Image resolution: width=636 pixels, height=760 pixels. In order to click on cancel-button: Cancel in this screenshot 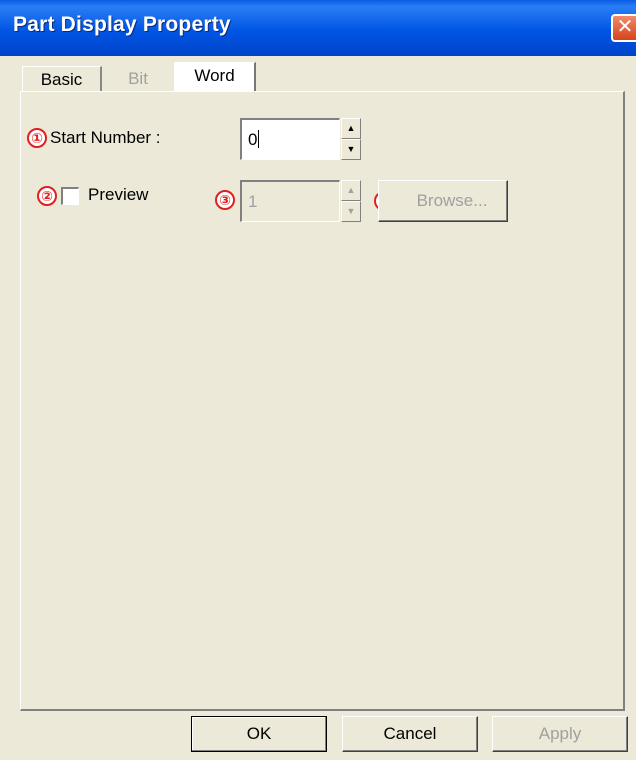, I will do `click(410, 734)`.